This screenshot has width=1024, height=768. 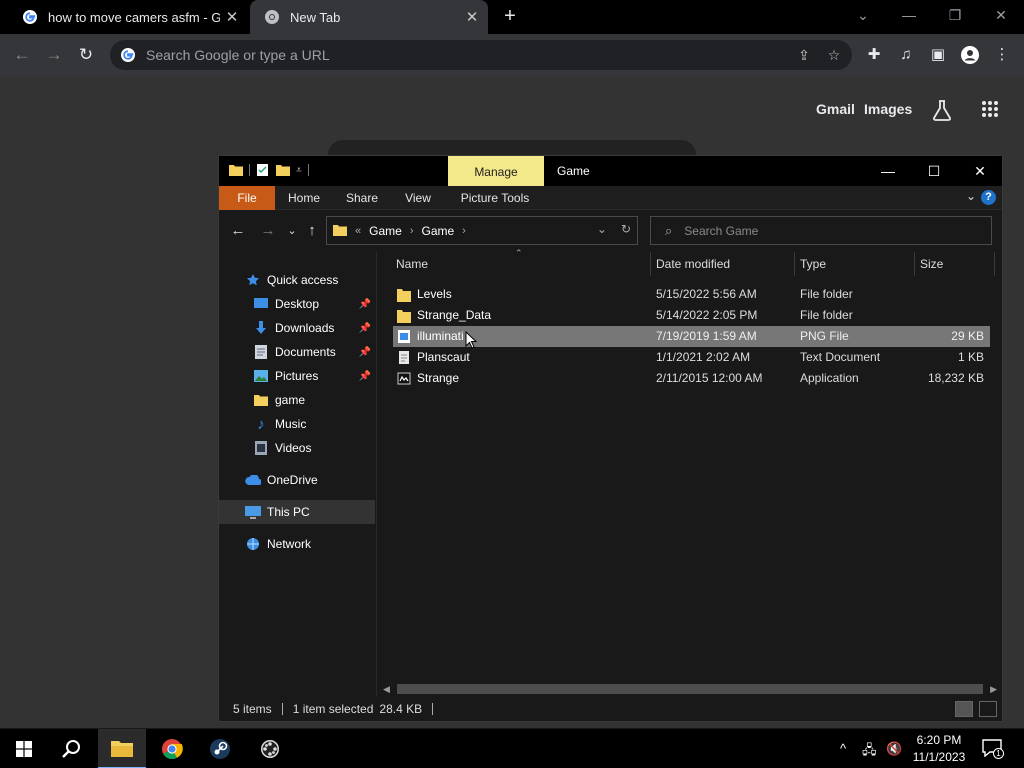 I want to click on file-date: 5/15/2022 5:56 AM, so click(x=706, y=294).